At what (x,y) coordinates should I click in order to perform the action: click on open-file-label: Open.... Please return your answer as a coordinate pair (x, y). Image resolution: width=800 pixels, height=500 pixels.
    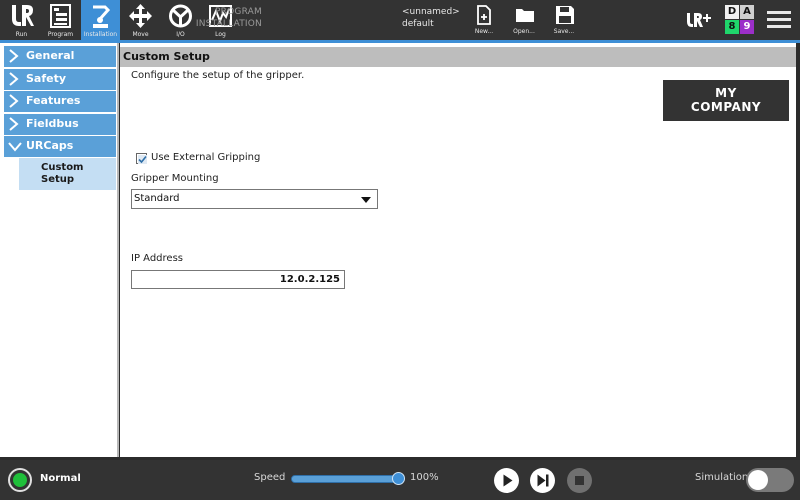
    Looking at the image, I should click on (524, 31).